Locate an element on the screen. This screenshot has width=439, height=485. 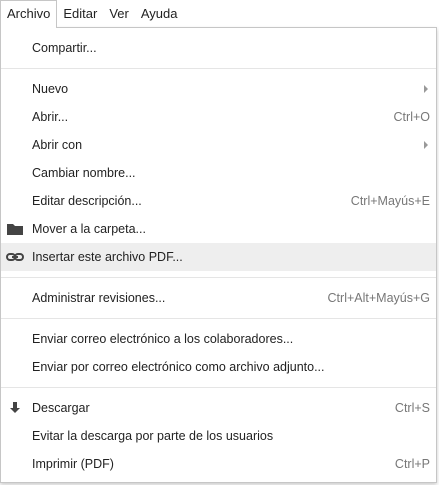
menu-item-nuevo: Nuevo is located at coordinates (218, 89).